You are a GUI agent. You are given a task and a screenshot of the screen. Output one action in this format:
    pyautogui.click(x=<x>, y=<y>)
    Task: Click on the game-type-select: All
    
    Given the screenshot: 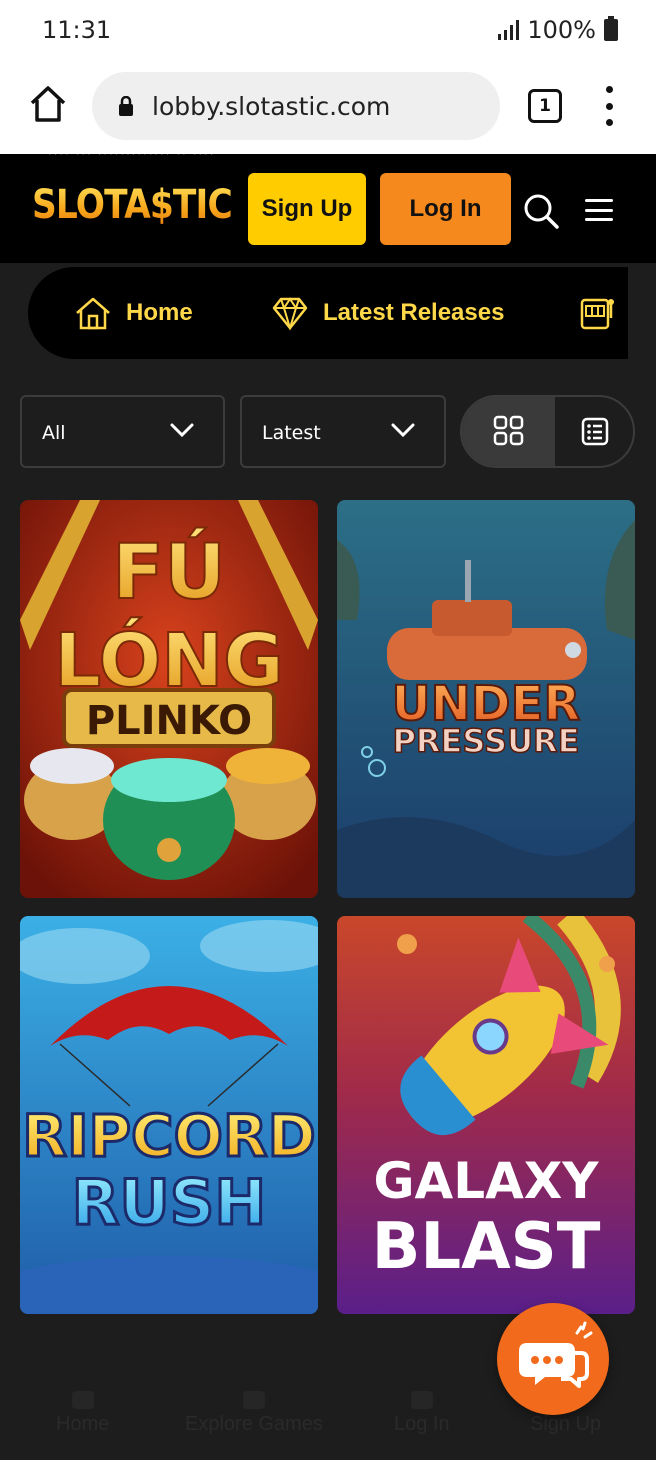 What is the action you would take?
    pyautogui.click(x=122, y=431)
    